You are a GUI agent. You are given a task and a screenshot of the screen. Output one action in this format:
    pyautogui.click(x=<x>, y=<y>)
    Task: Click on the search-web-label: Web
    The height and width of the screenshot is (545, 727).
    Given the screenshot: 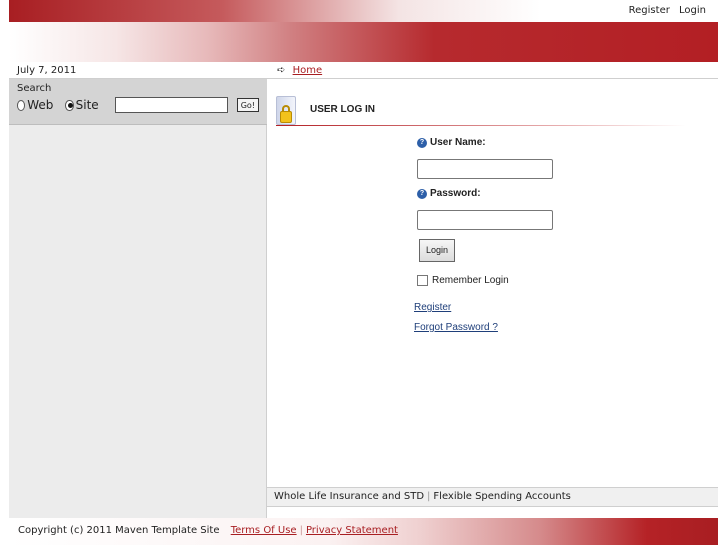 What is the action you would take?
    pyautogui.click(x=40, y=105)
    